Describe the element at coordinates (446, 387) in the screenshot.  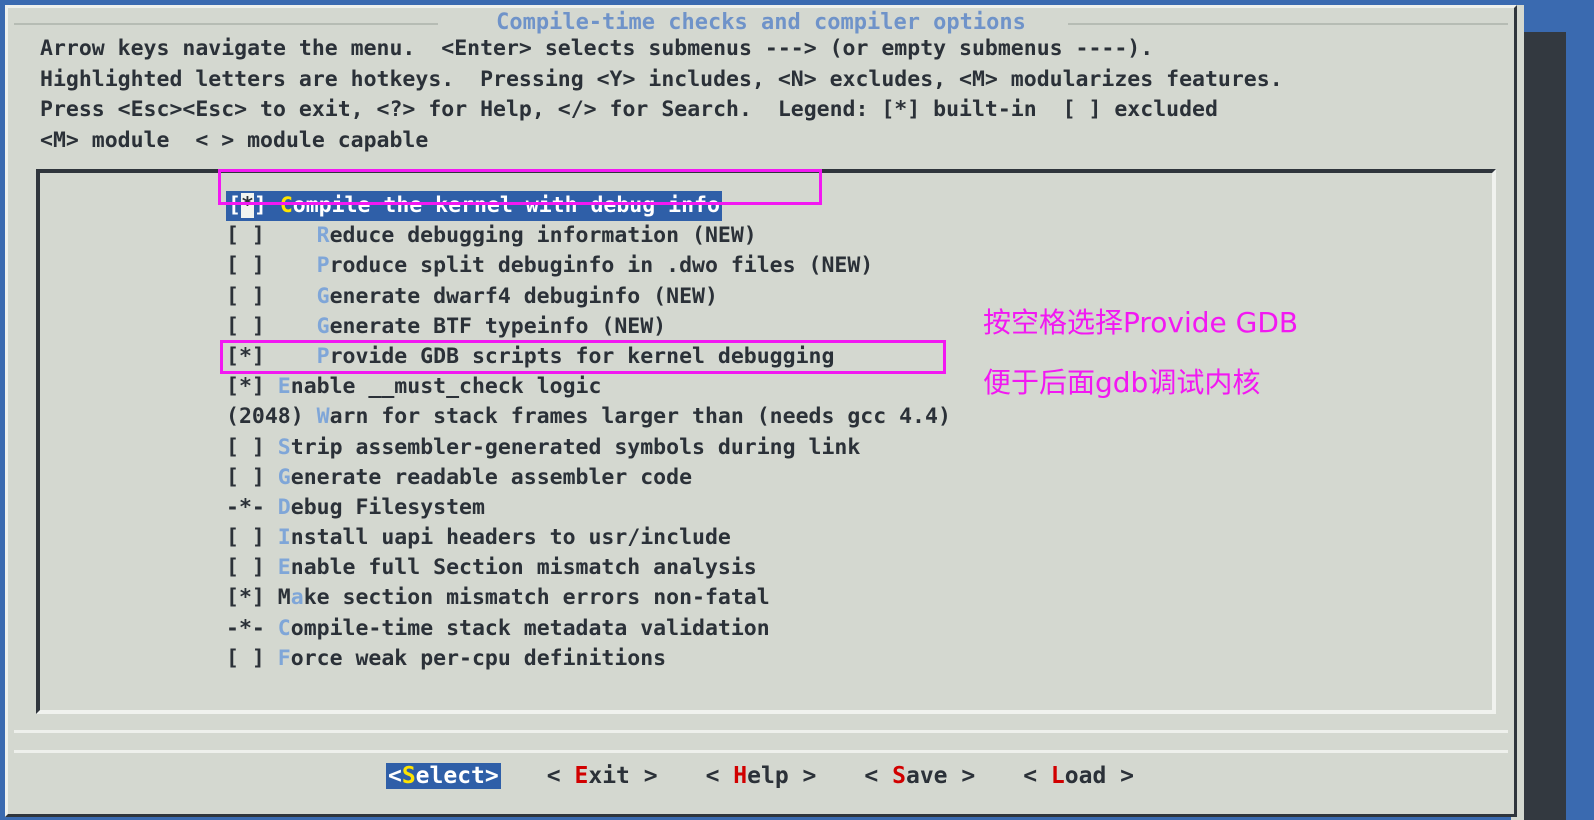
I see `menu-item-label: nable __must_check logic` at that location.